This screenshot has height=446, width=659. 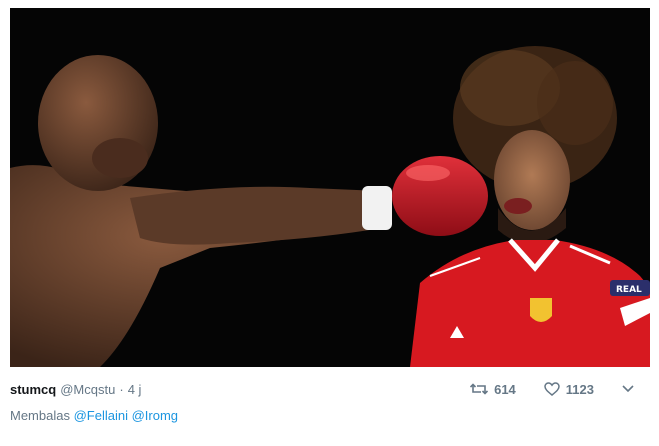 What do you see at coordinates (135, 389) in the screenshot?
I see `timestamp: 4 j` at bounding box center [135, 389].